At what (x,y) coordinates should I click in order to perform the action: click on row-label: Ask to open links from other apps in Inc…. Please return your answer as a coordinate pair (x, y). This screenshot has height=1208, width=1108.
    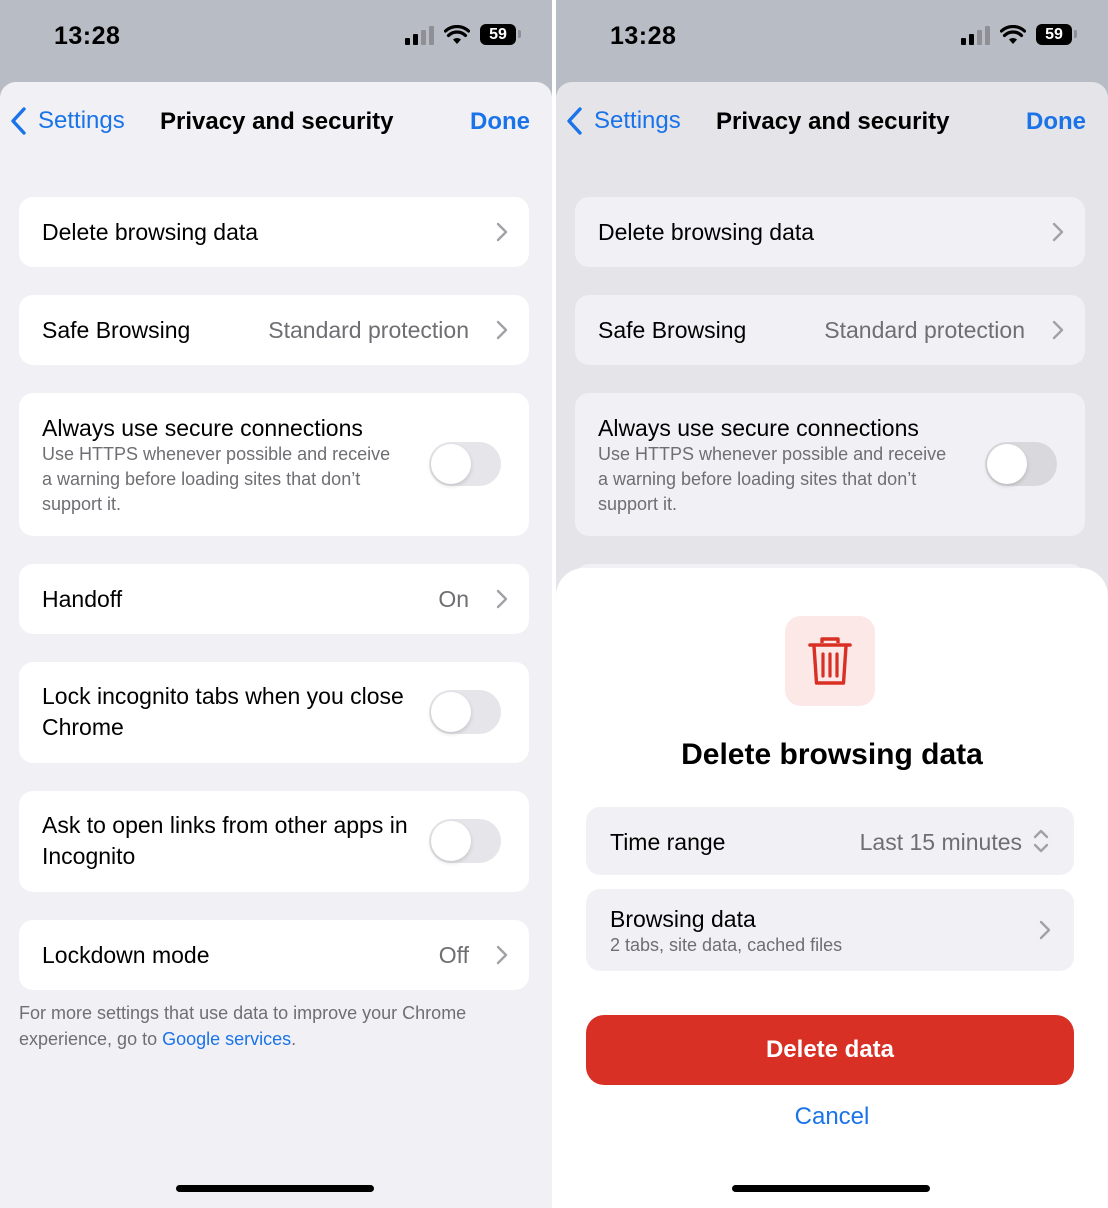
    Looking at the image, I should click on (225, 840).